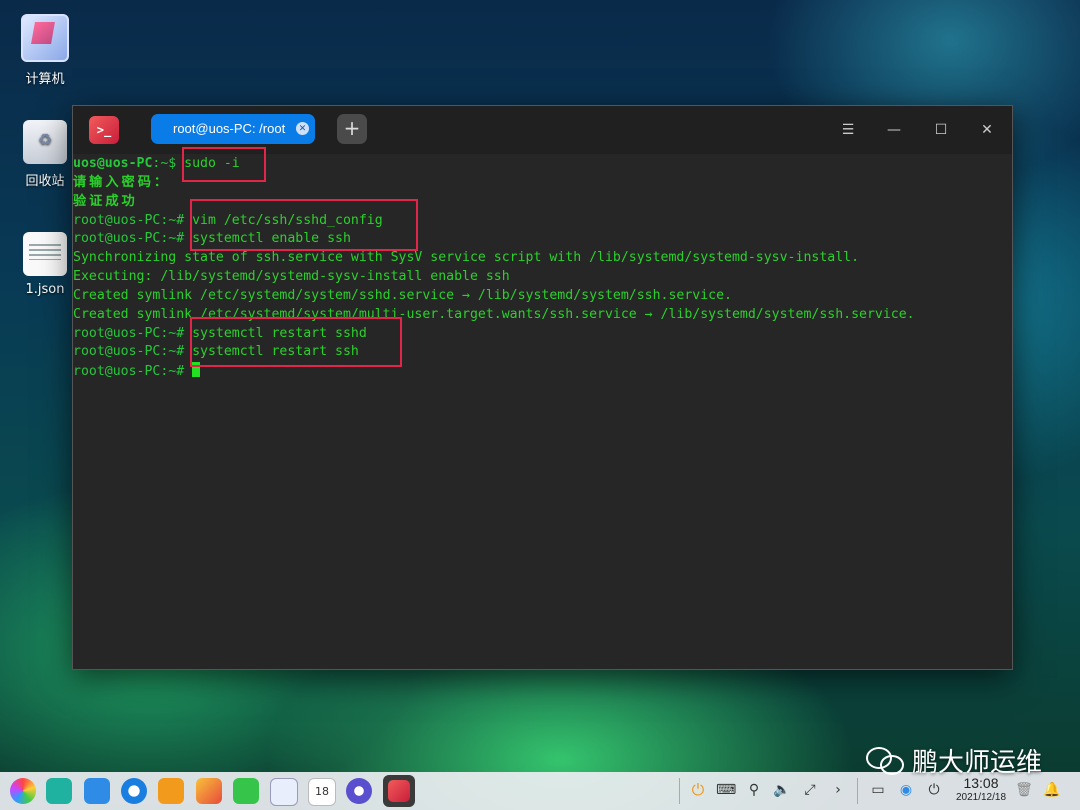 The image size is (1080, 810). I want to click on clock-date: 2021/12/18, so click(981, 797).